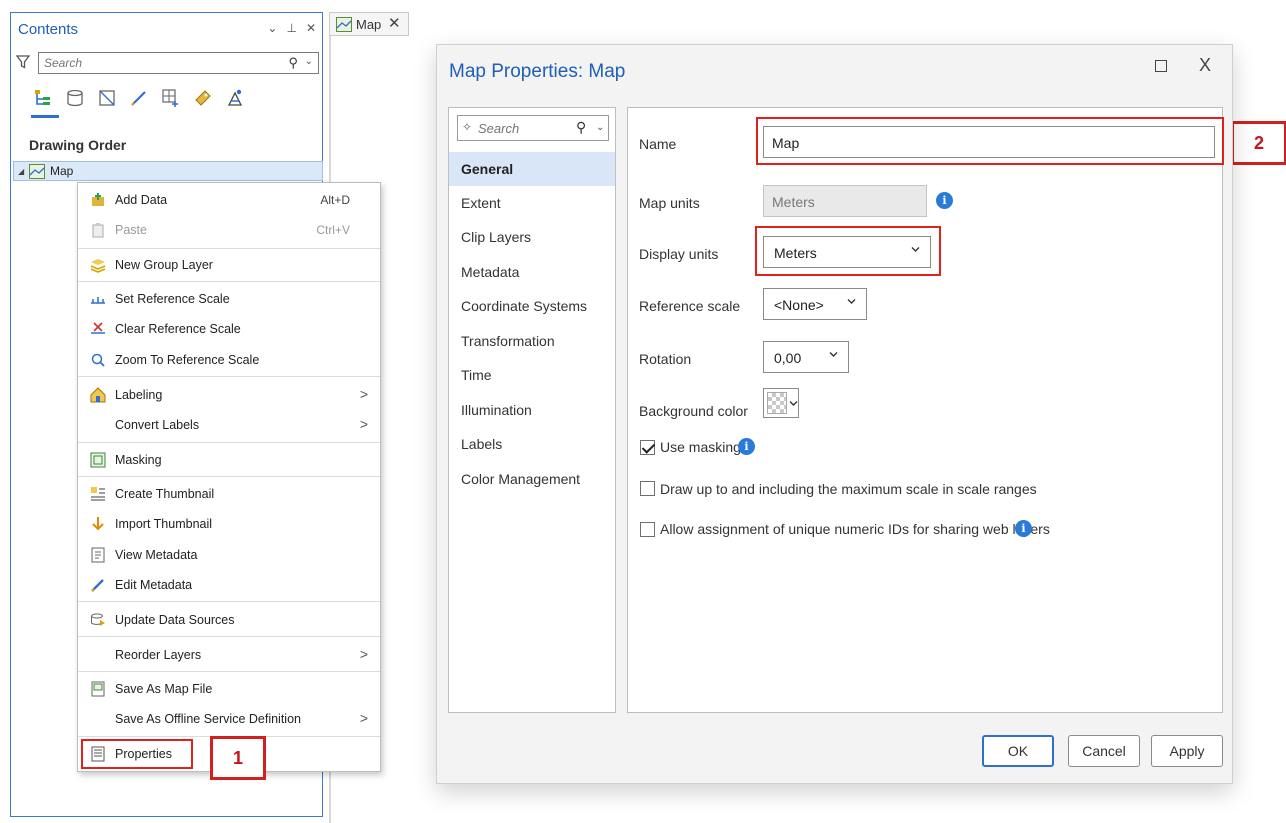  Describe the element at coordinates (532, 306) in the screenshot. I see `nav-item-coordinate-systems: Coordinate Systems` at that location.